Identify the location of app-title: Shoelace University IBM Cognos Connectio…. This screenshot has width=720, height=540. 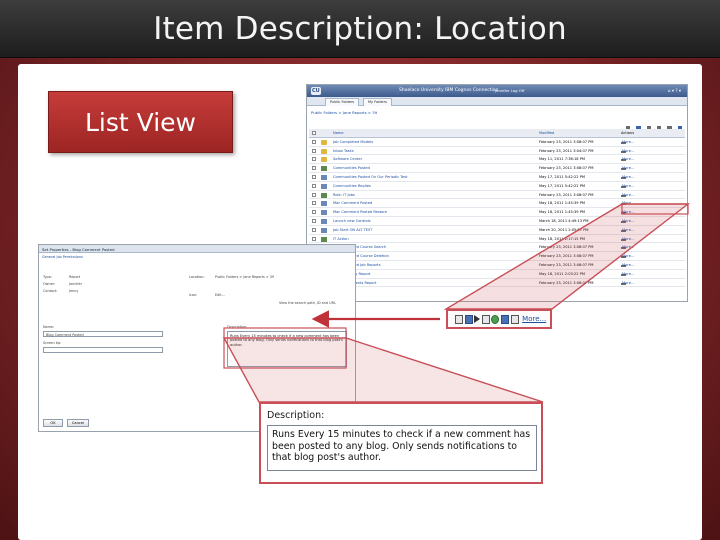
(449, 90).